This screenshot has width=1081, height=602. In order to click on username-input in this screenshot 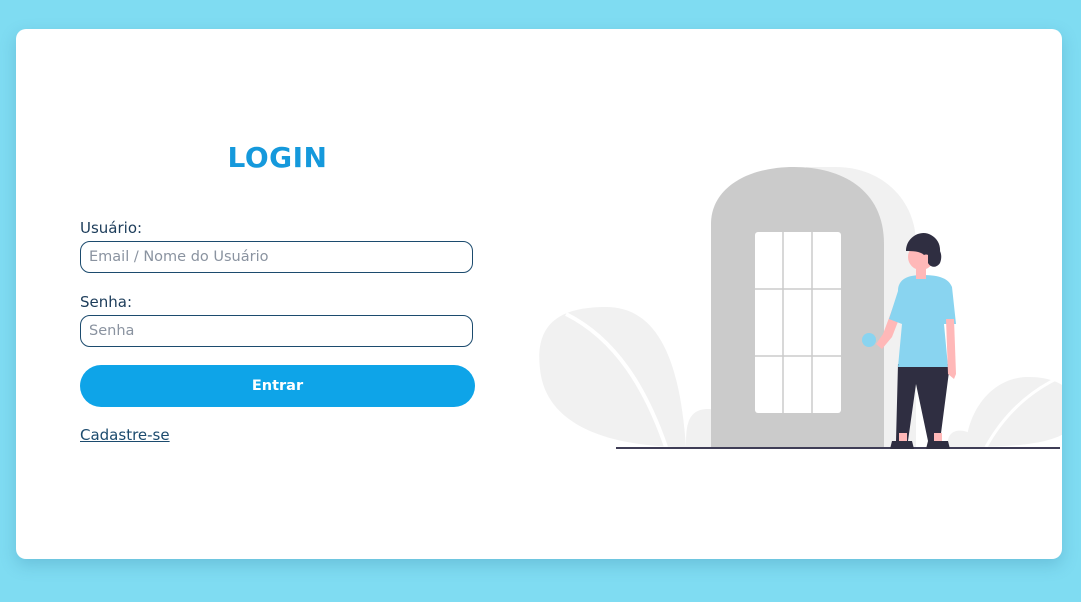, I will do `click(276, 257)`.